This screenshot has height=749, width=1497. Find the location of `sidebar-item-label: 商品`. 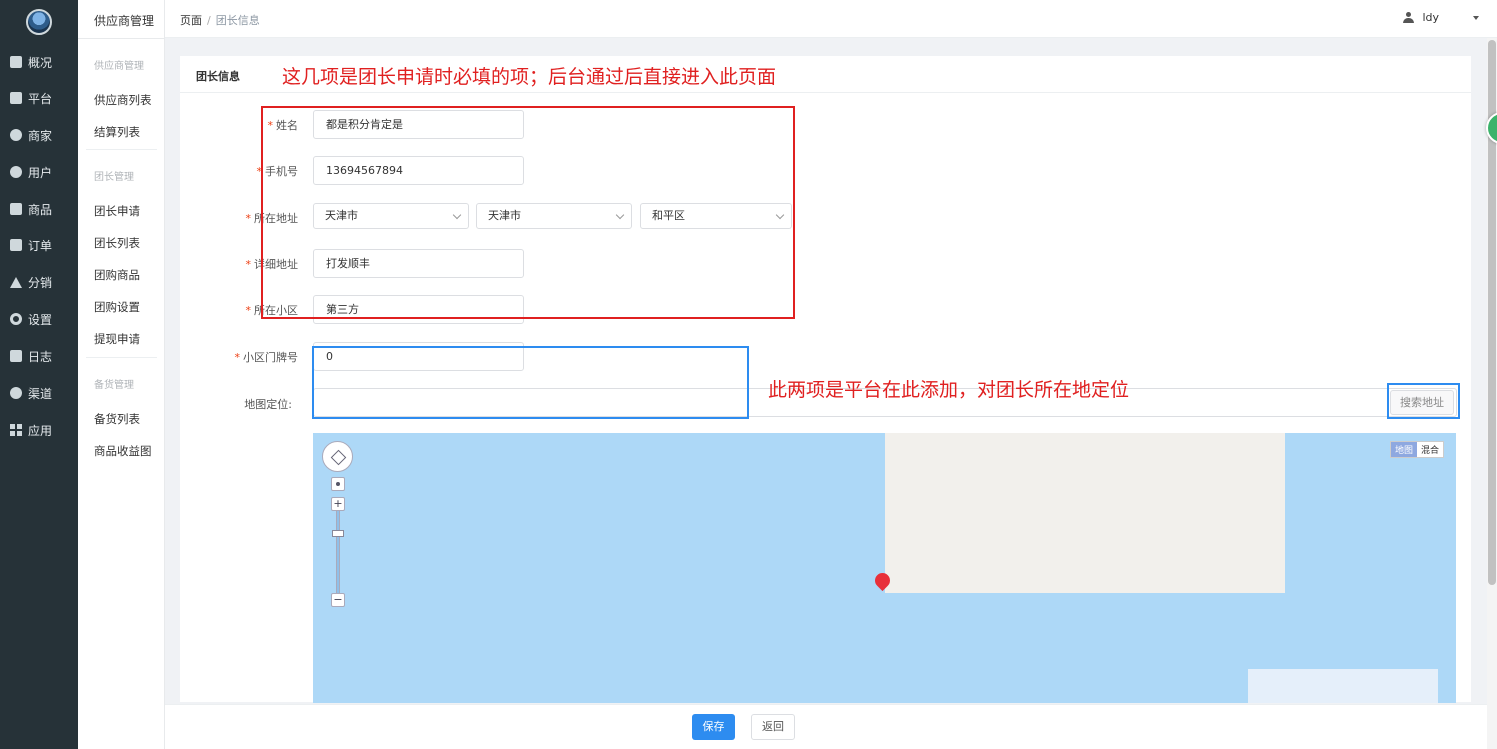

sidebar-item-label: 商品 is located at coordinates (40, 209).